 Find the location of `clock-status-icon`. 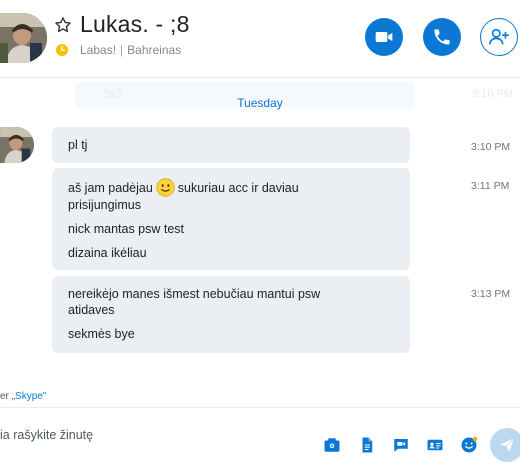

clock-status-icon is located at coordinates (62, 49).